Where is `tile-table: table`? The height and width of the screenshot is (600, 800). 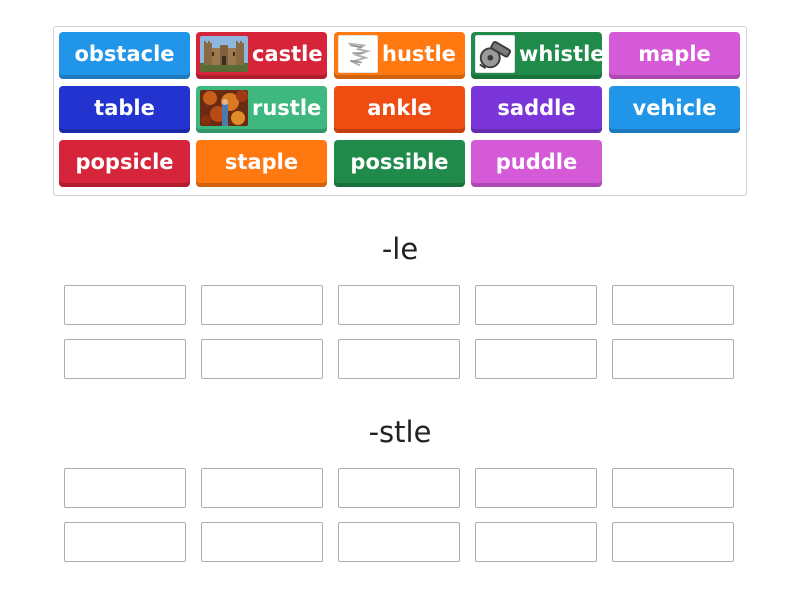
tile-table: table is located at coordinates (124, 109).